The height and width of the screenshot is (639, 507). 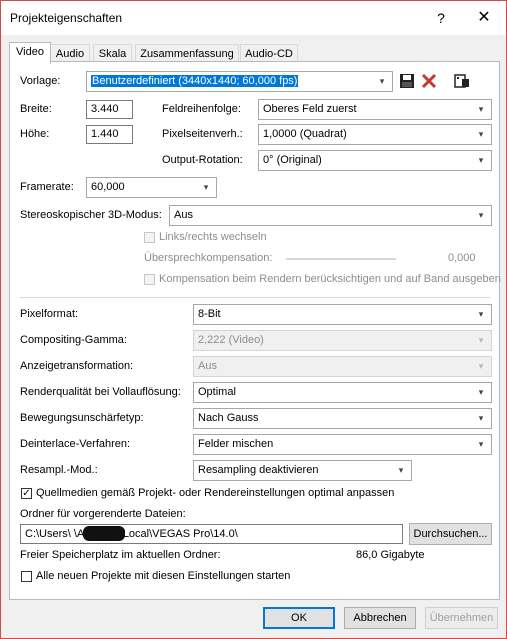 What do you see at coordinates (209, 314) in the screenshot?
I see `pixel-format-value: 8-Bit` at bounding box center [209, 314].